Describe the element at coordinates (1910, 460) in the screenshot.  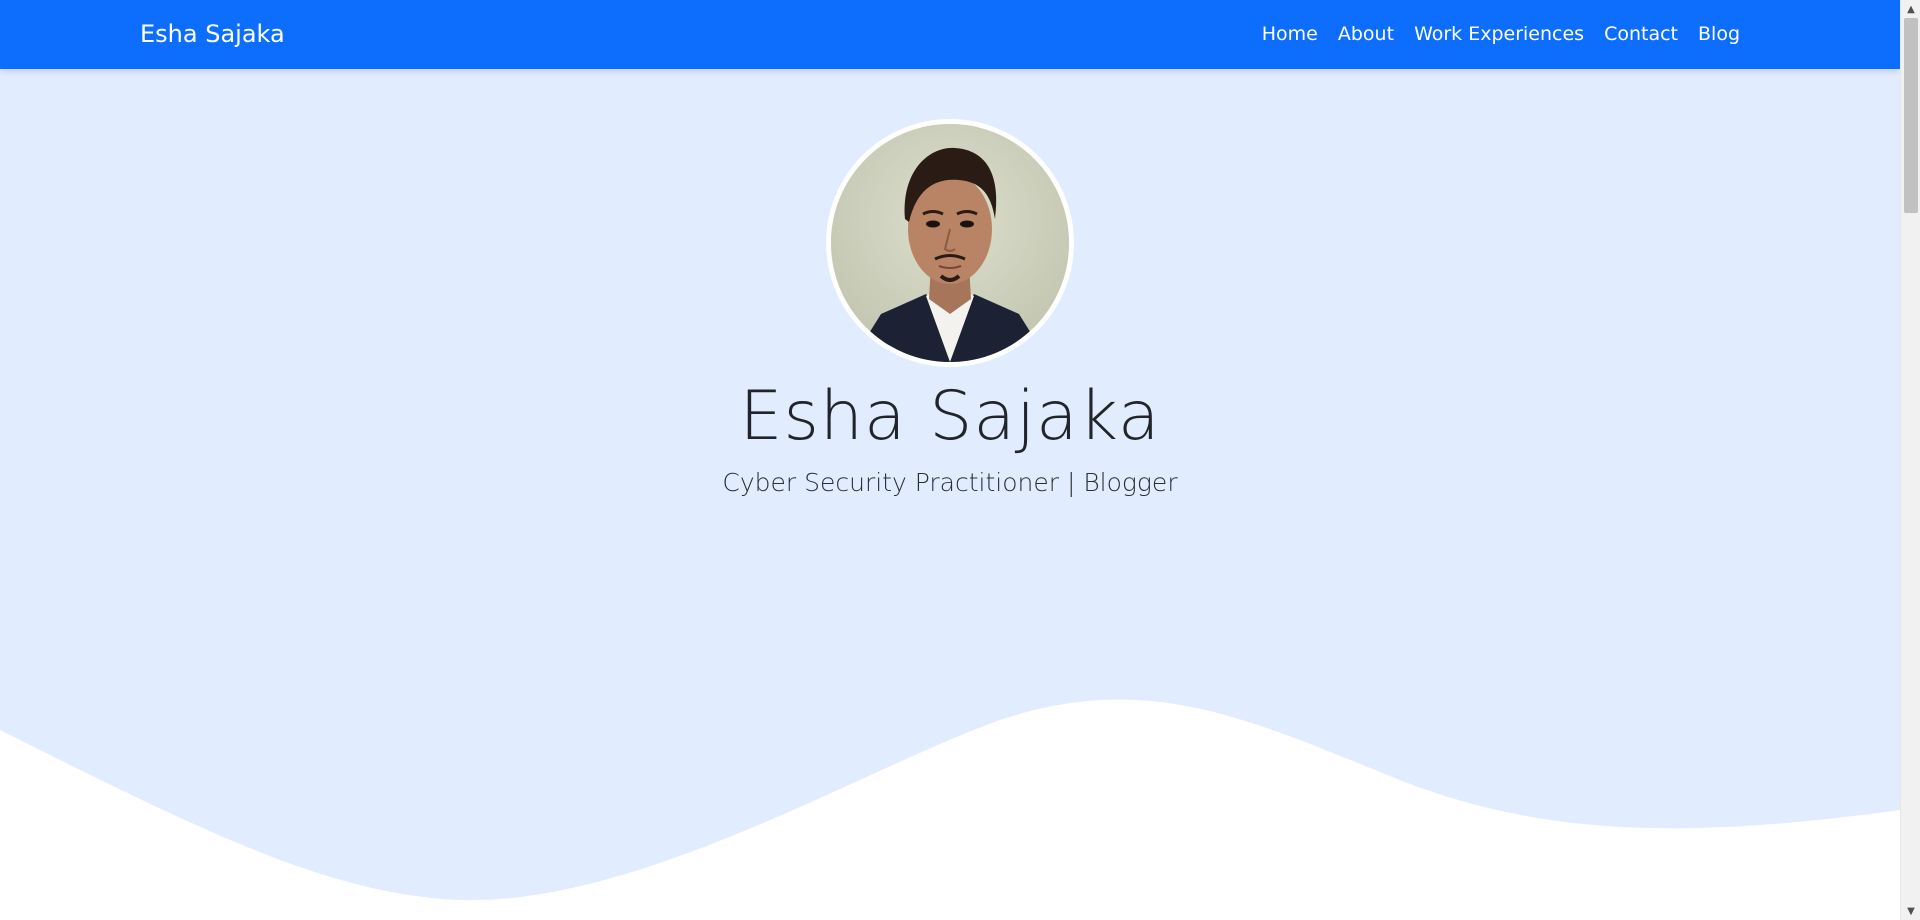
I see `vertical-scrollbar: ▲ ▼` at that location.